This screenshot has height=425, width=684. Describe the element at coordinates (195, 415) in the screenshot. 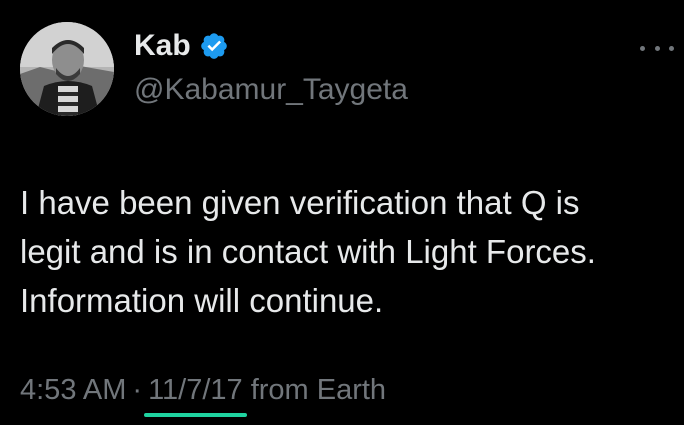

I see `date-highlight-underline` at that location.